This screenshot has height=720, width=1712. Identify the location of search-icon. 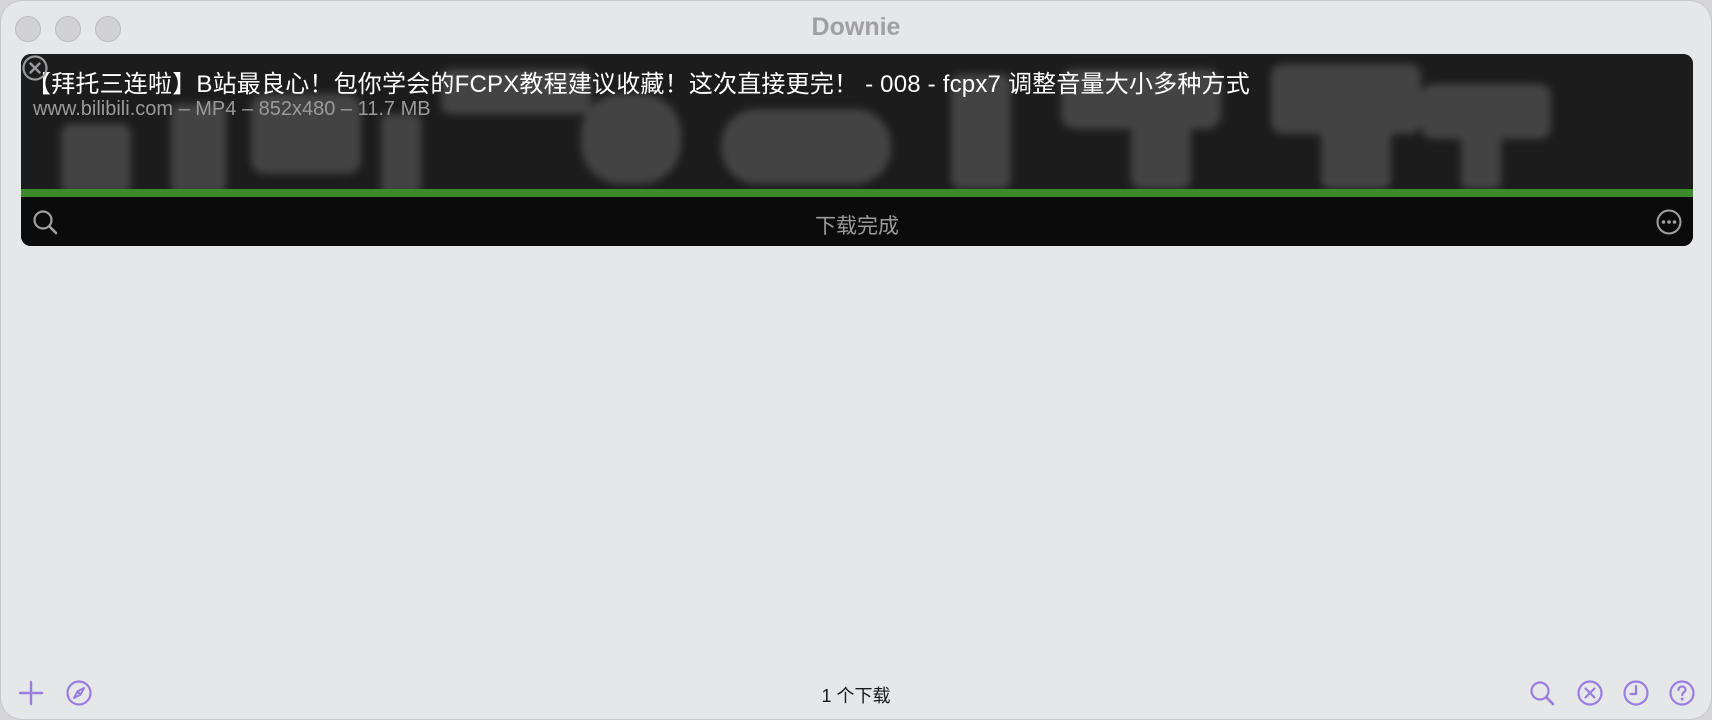
(1542, 693).